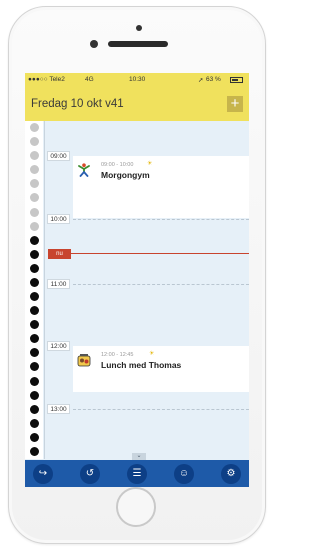 The image size is (320, 548). What do you see at coordinates (46, 79) in the screenshot?
I see `carrier-label: ●●●○○ Tele2` at bounding box center [46, 79].